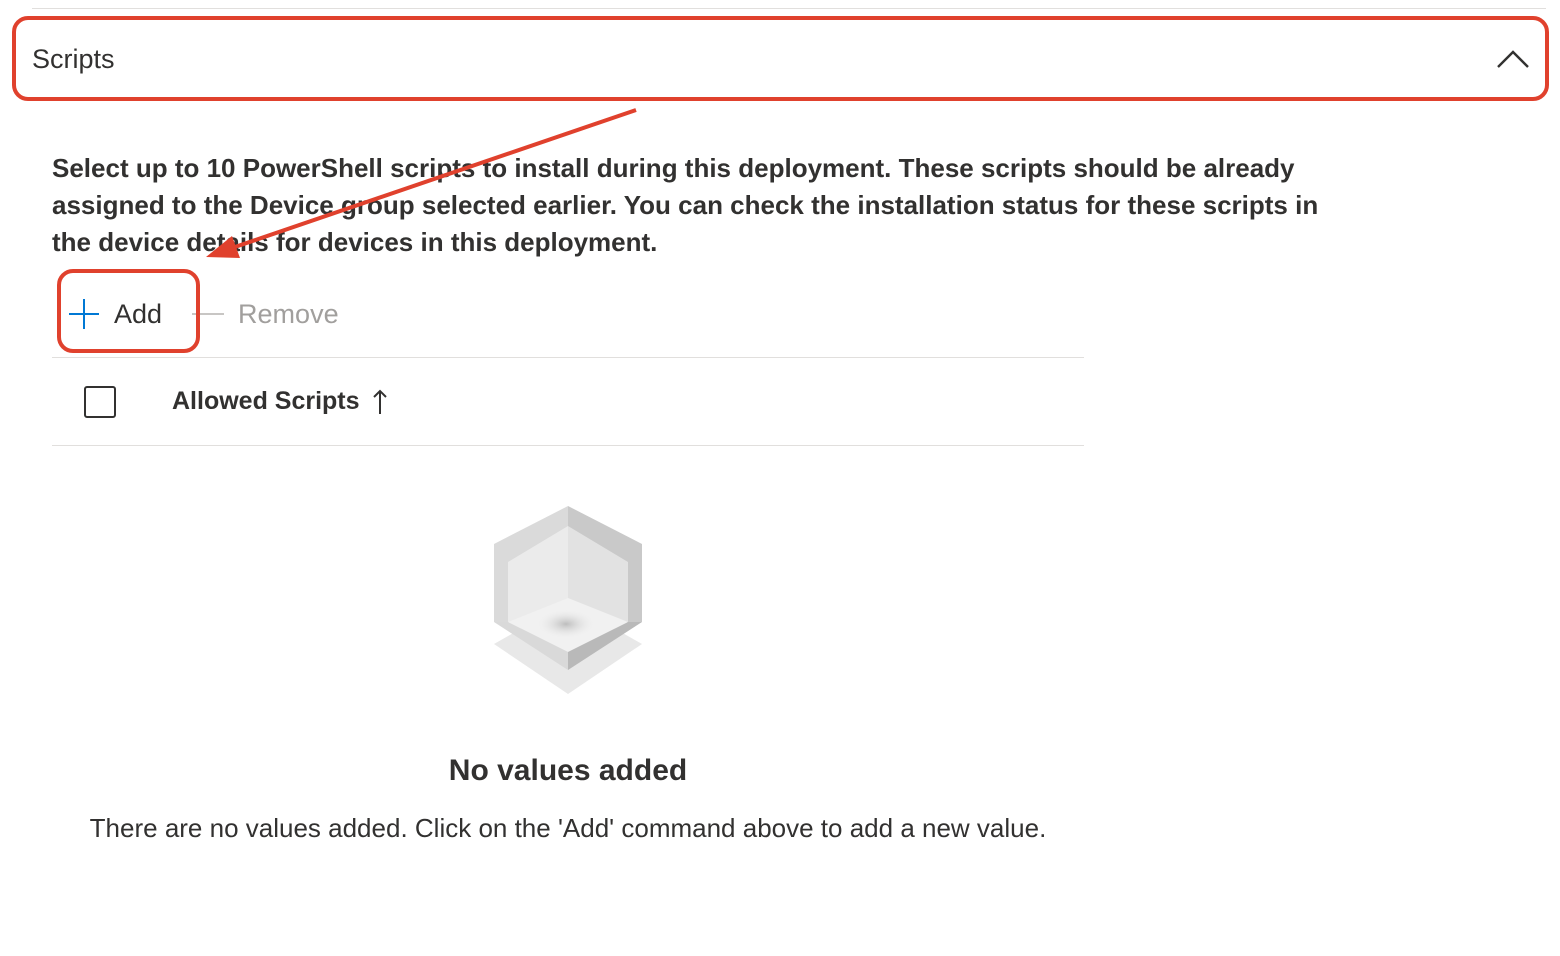 This screenshot has width=1560, height=956. What do you see at coordinates (379, 401) in the screenshot?
I see `arrow-up-icon` at bounding box center [379, 401].